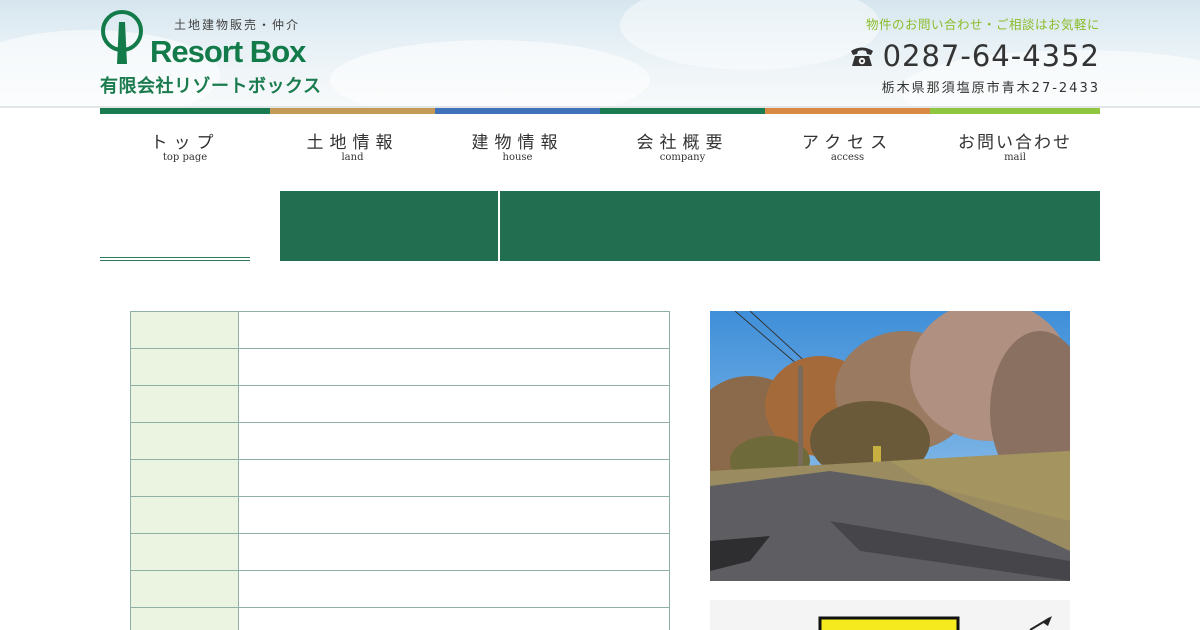 Image resolution: width=1200 pixels, height=630 pixels. I want to click on nav-item-land: 土地情報 land, so click(352, 139).